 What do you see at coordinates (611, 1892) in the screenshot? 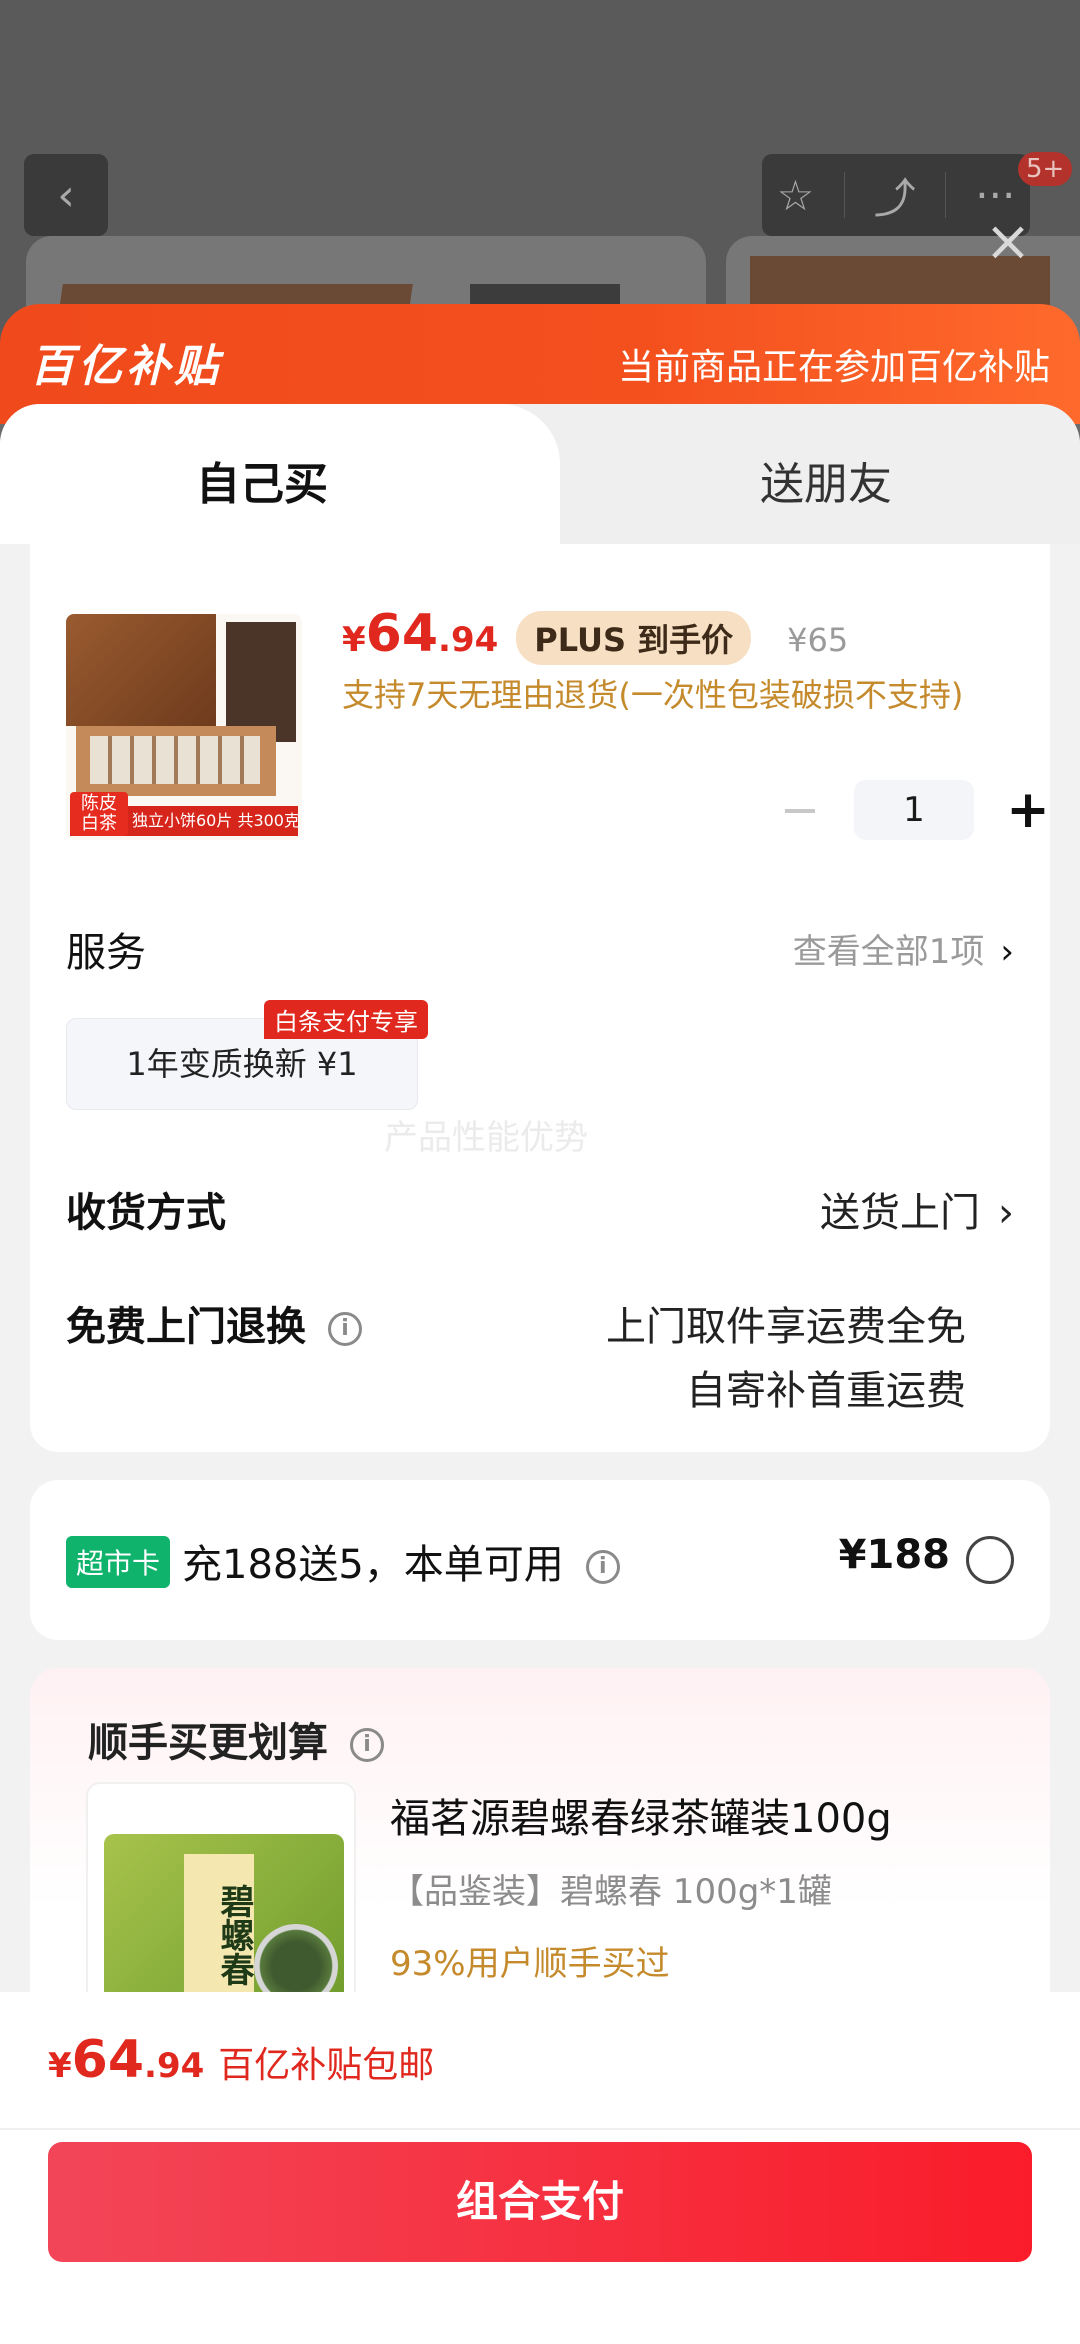
I see `addon-product-spec: 【品鉴装】碧螺春 100g*1罐` at bounding box center [611, 1892].